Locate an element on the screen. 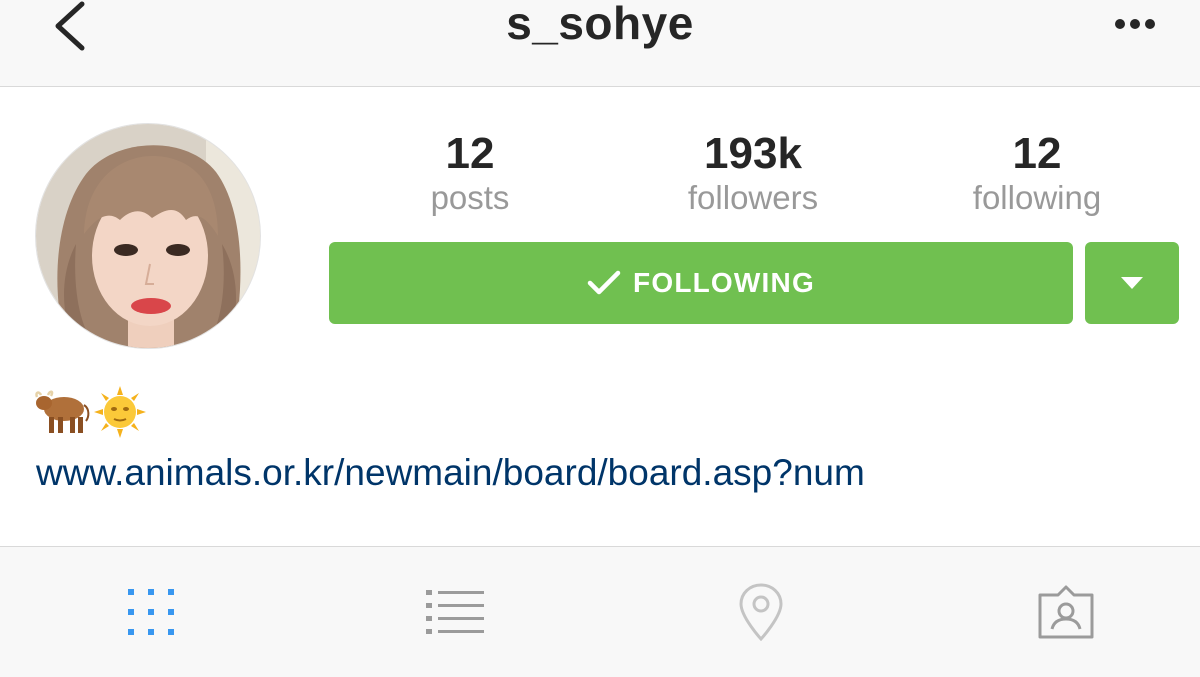 Image resolution: width=1200 pixels, height=677 pixels. tab-tagged-photos is located at coordinates (1066, 612).